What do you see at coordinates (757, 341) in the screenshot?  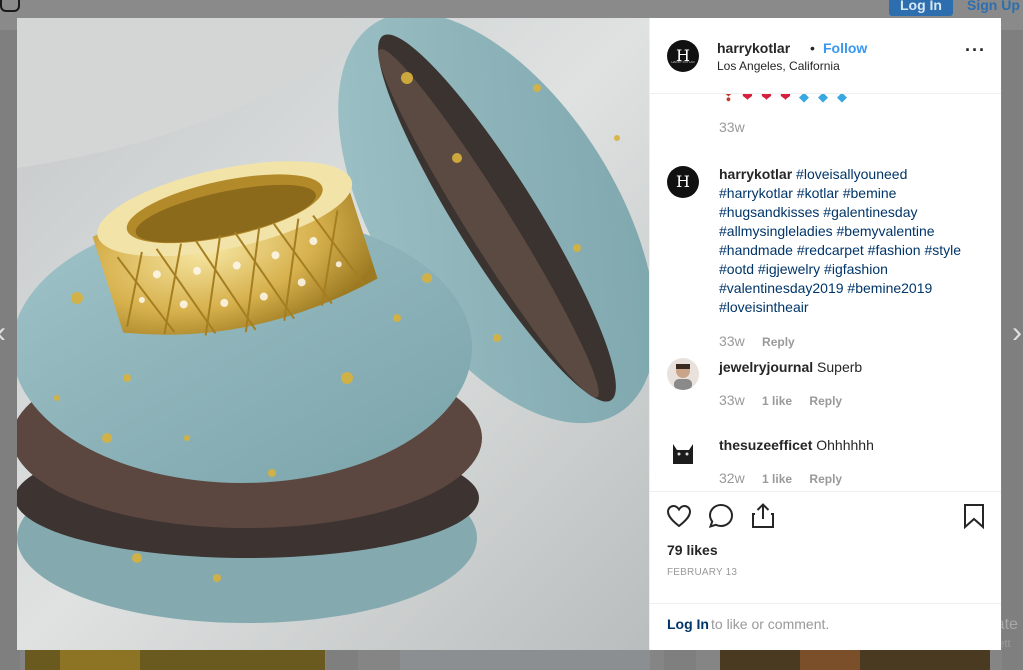 I see `caption-meta: 33w Reply` at bounding box center [757, 341].